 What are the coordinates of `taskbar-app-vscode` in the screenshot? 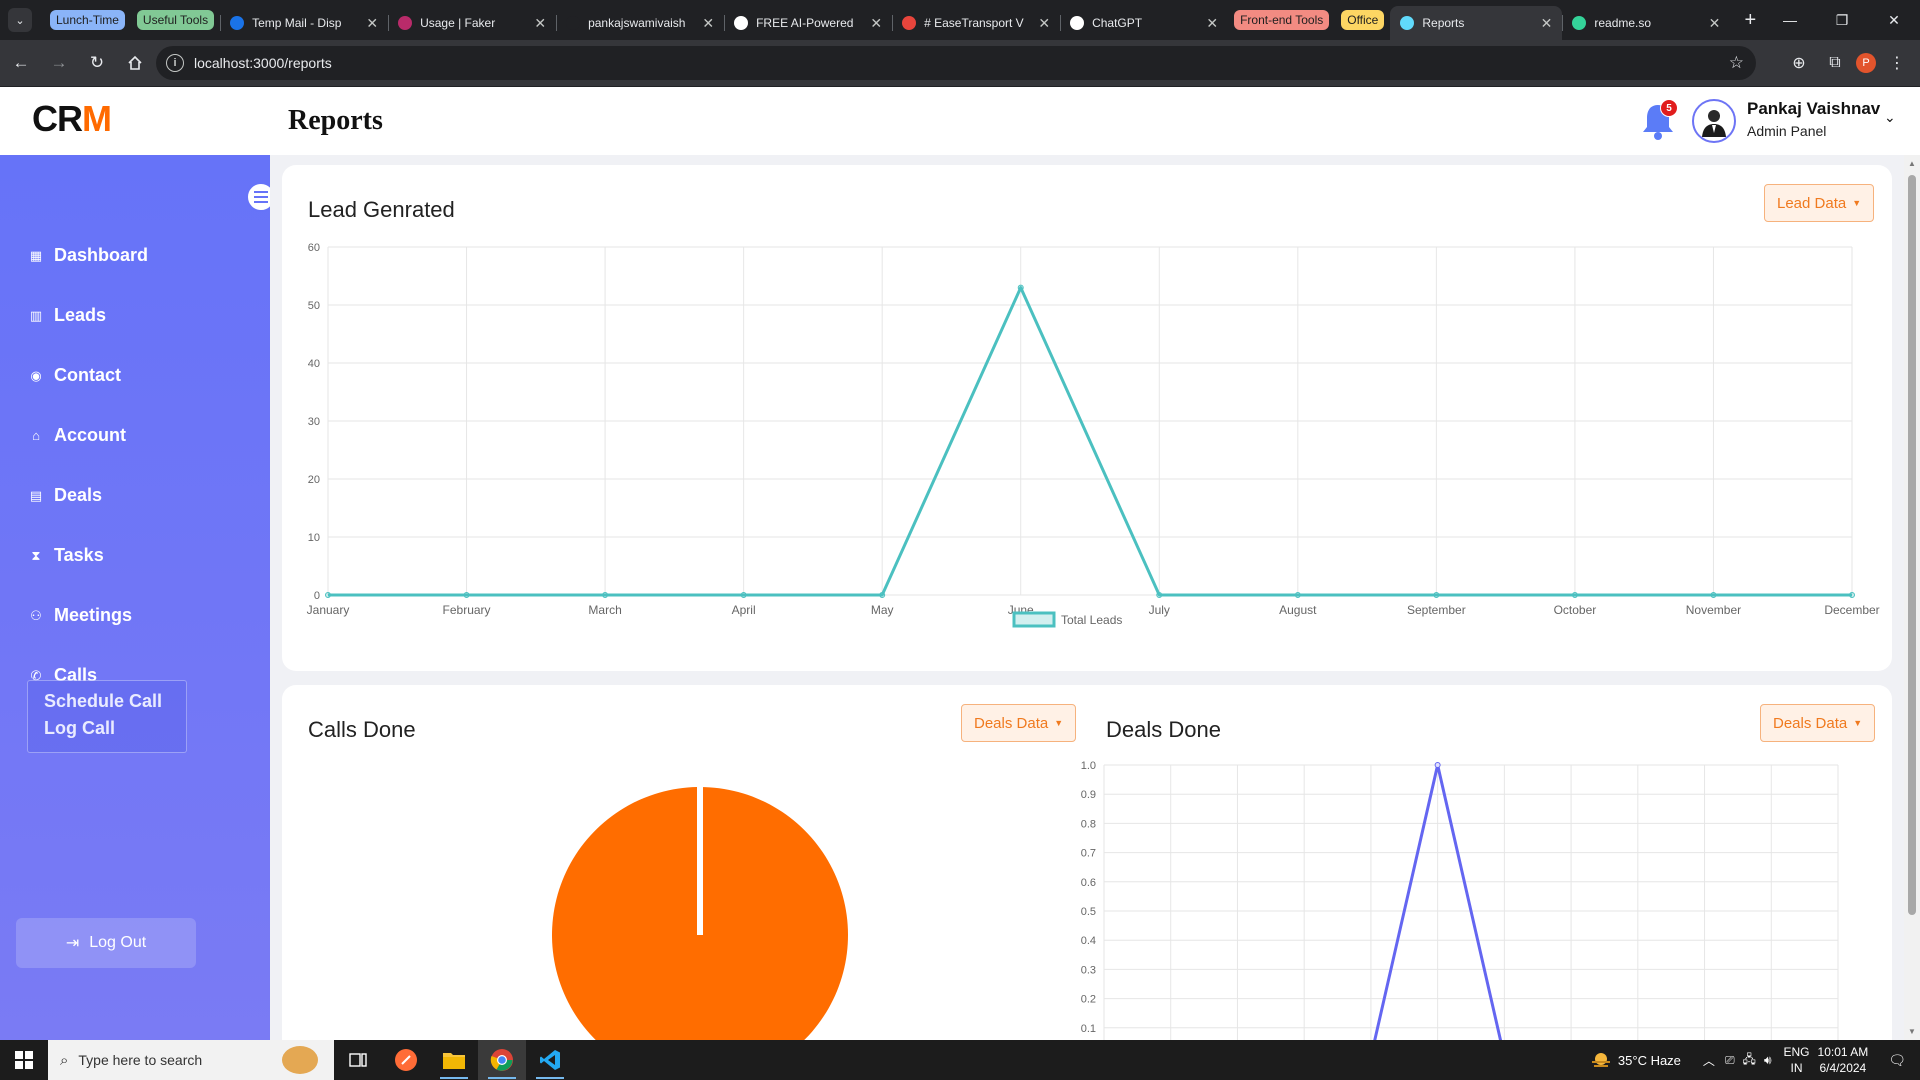 It's located at (550, 1060).